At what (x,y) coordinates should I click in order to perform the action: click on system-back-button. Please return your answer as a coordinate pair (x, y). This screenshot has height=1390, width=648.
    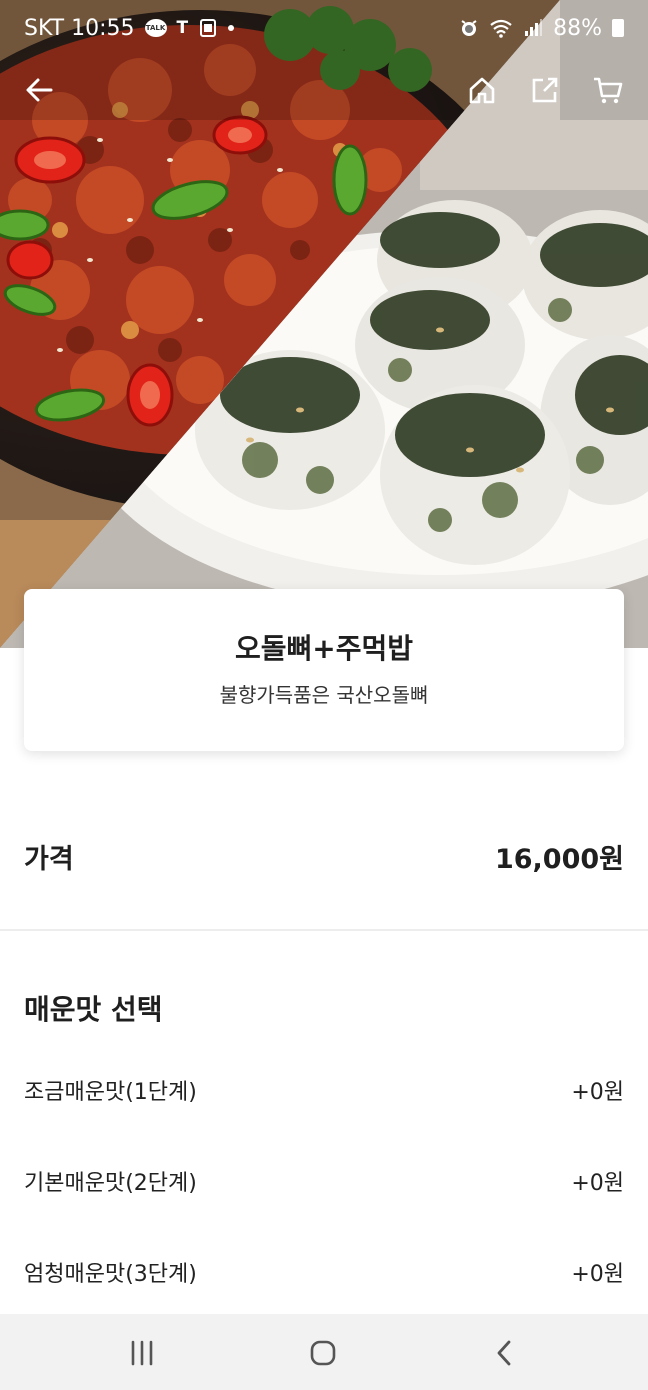
    Looking at the image, I should click on (505, 1353).